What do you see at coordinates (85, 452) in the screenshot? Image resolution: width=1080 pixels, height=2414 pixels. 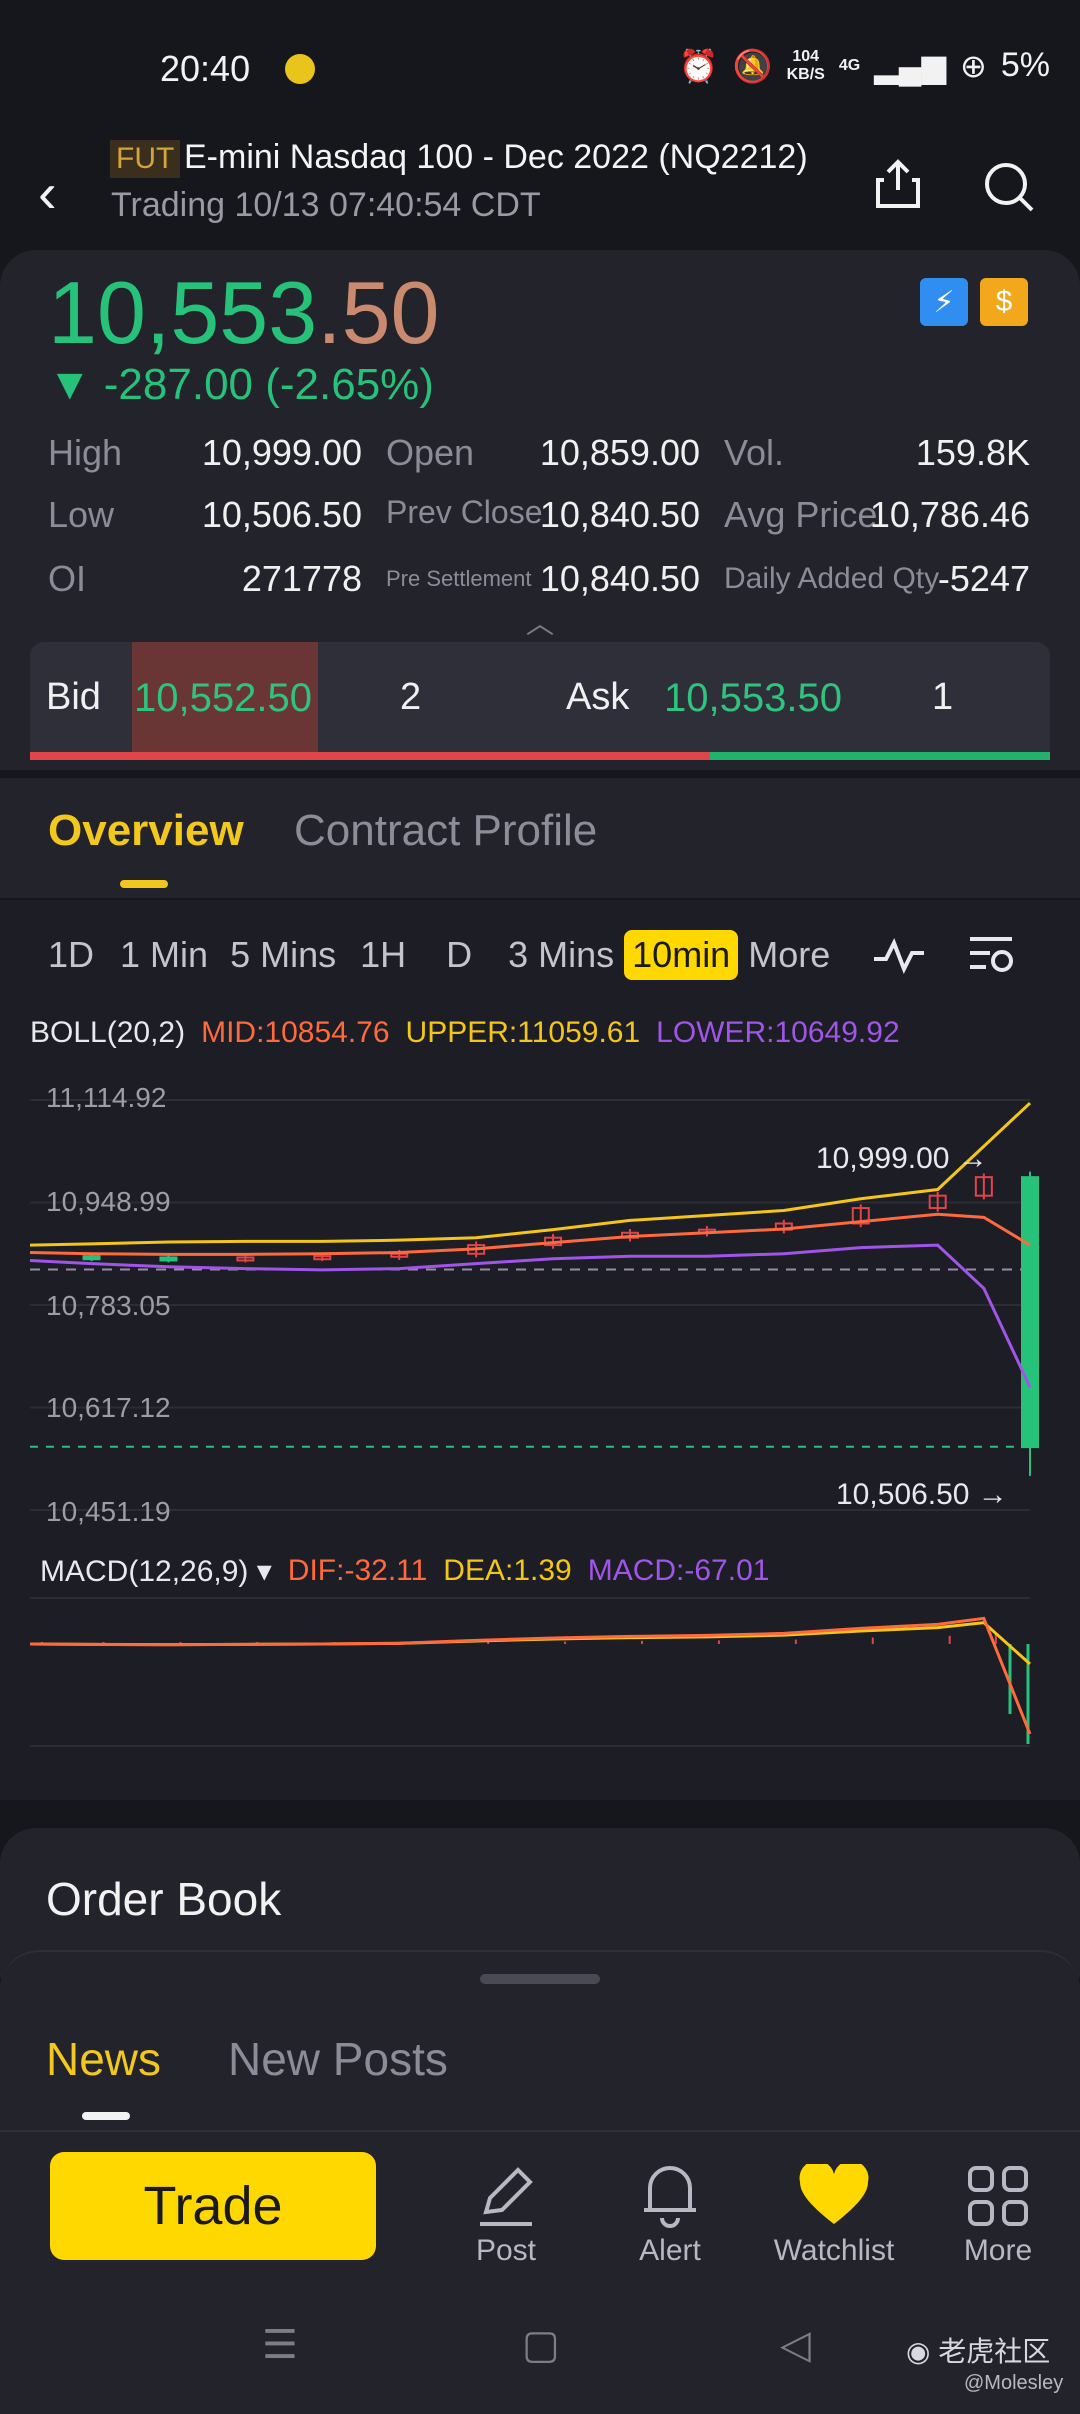 I see `stat-label-high: High` at bounding box center [85, 452].